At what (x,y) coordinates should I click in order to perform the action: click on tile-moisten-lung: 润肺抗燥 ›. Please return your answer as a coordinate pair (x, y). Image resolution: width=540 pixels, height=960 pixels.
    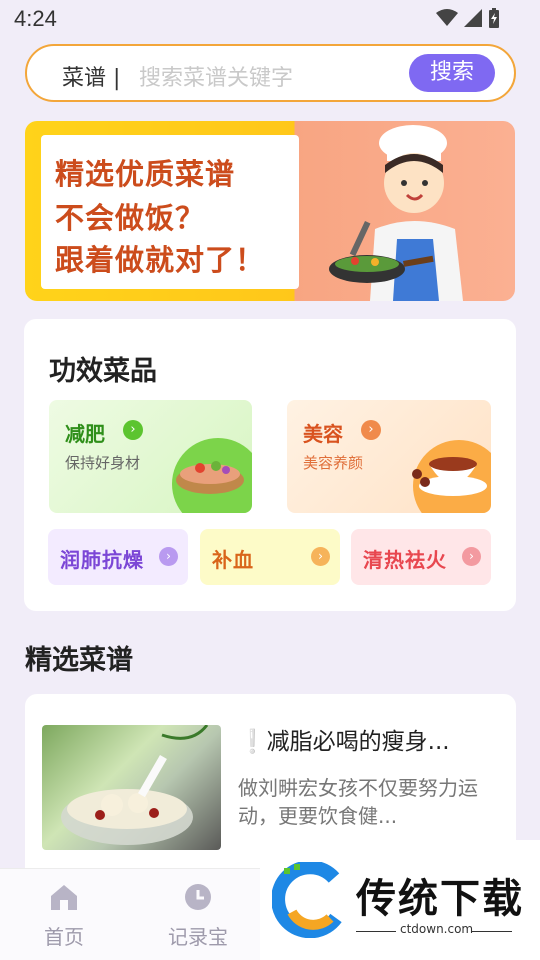
    Looking at the image, I should click on (118, 557).